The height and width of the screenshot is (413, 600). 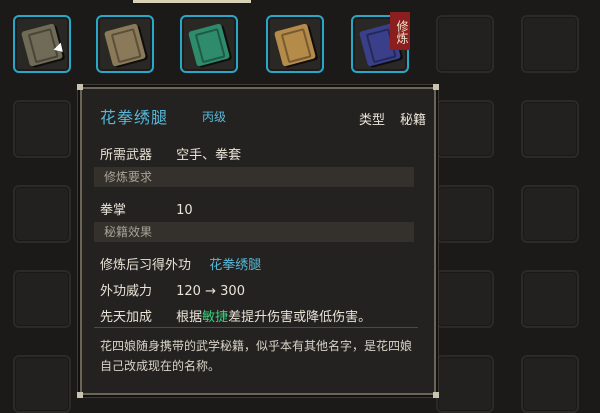 I want to click on weapon-row: 所需武器 空手、拳套, so click(x=170, y=153).